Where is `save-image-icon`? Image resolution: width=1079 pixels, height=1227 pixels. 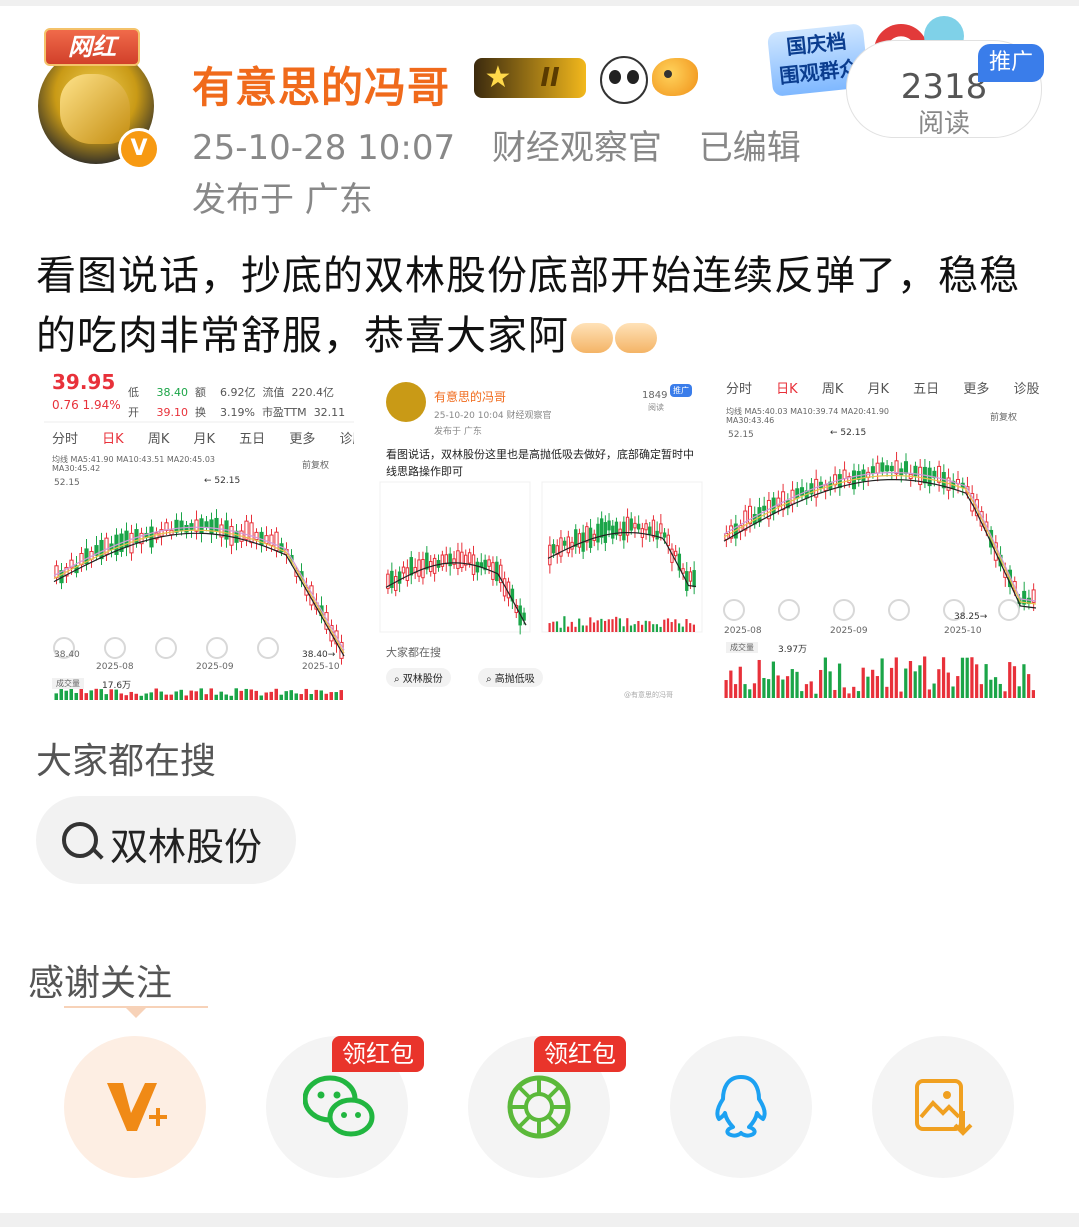
save-image-icon is located at coordinates (944, 1107).